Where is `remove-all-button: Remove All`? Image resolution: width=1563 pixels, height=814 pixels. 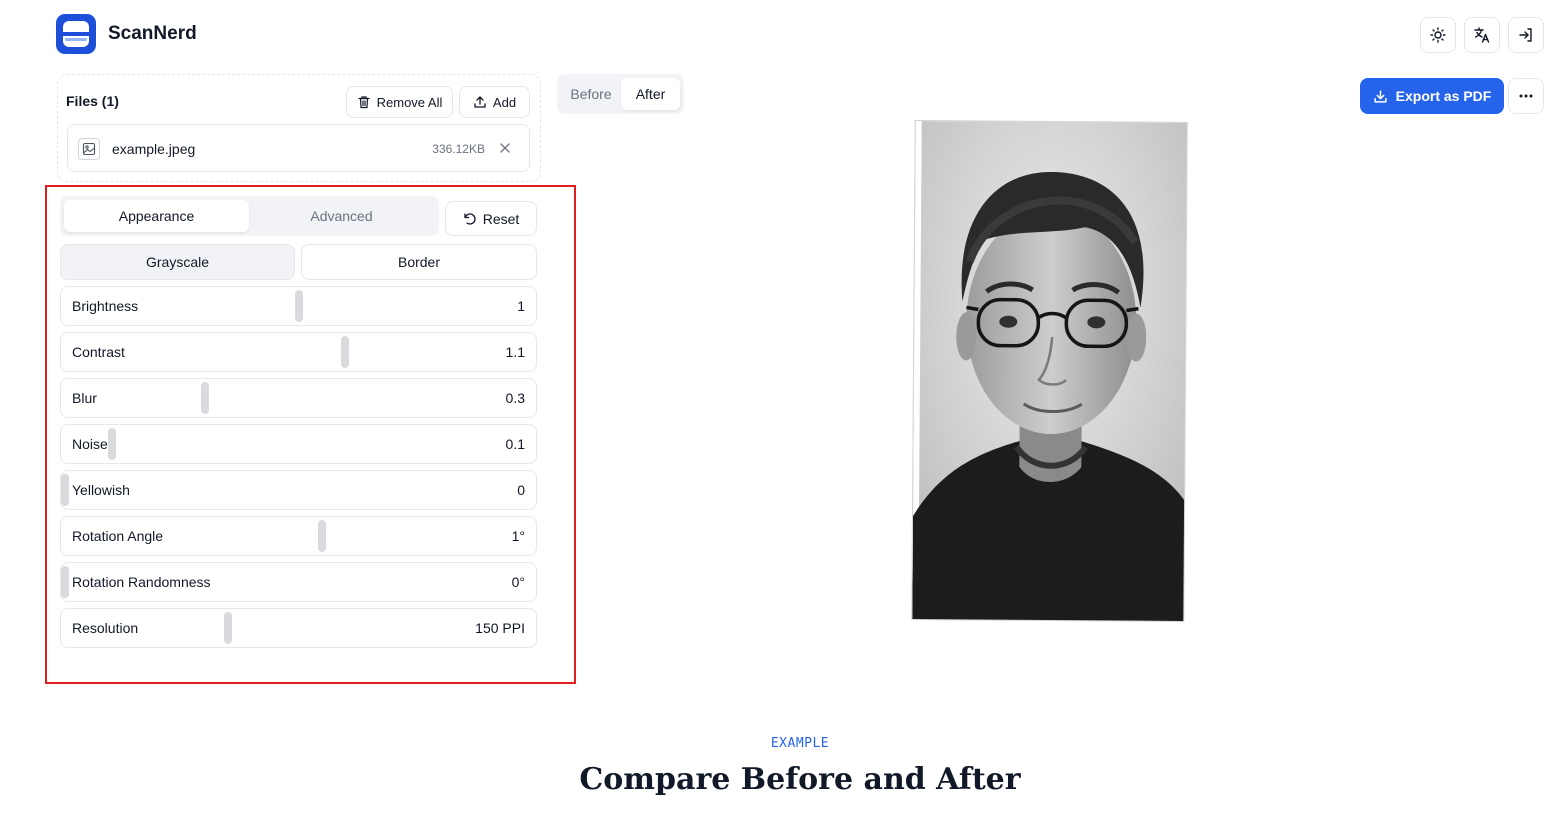 remove-all-button: Remove All is located at coordinates (399, 102).